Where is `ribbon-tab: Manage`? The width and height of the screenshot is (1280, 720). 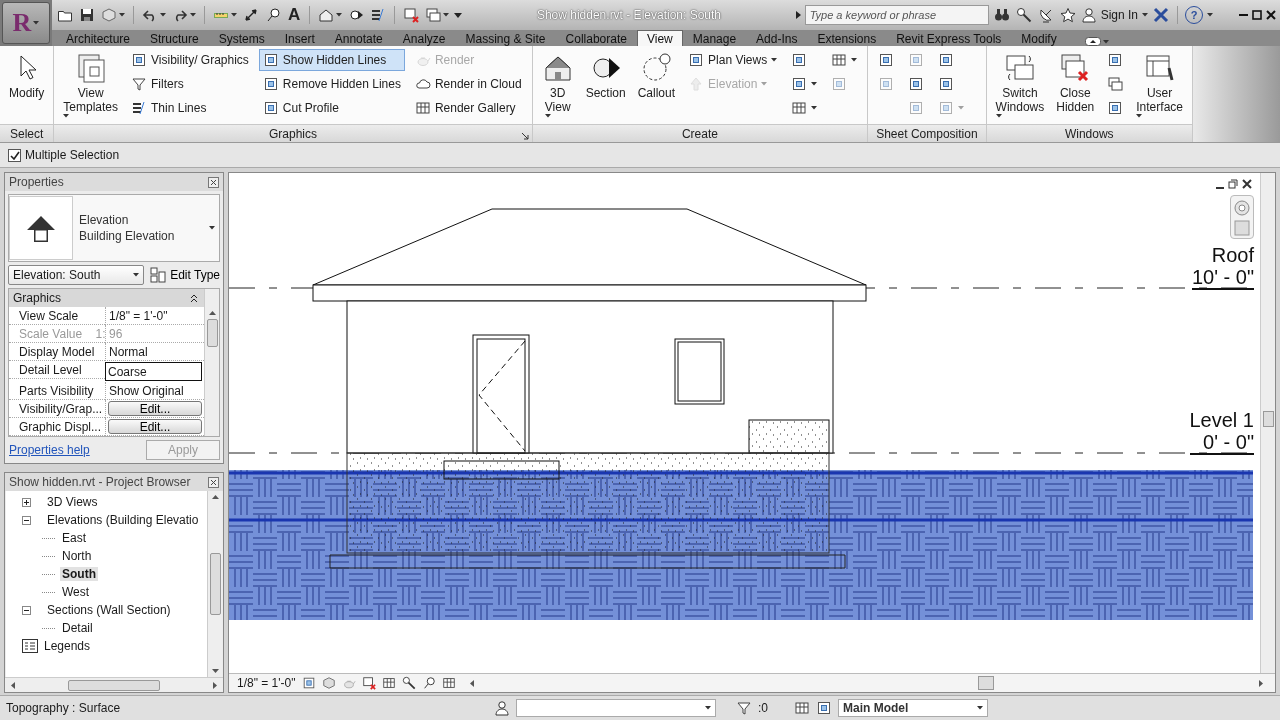 ribbon-tab: Manage is located at coordinates (714, 38).